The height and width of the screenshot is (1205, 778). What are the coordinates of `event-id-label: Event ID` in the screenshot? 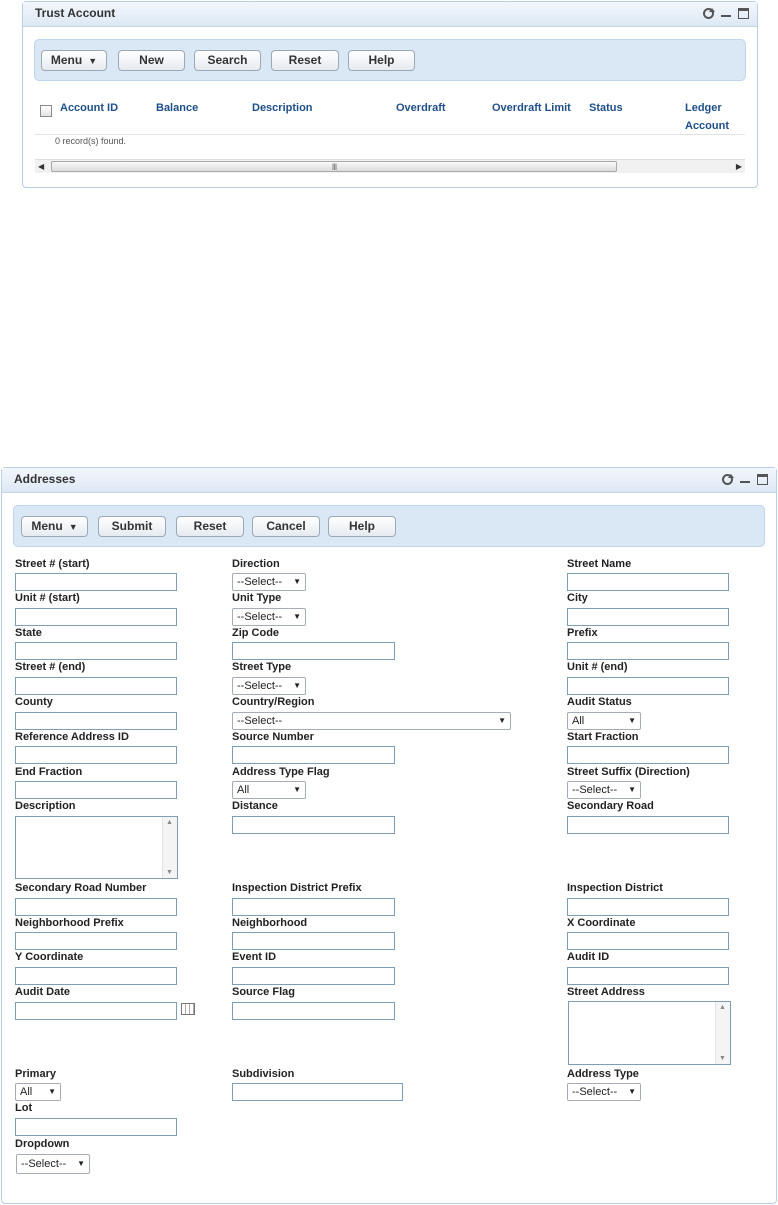 It's located at (254, 957).